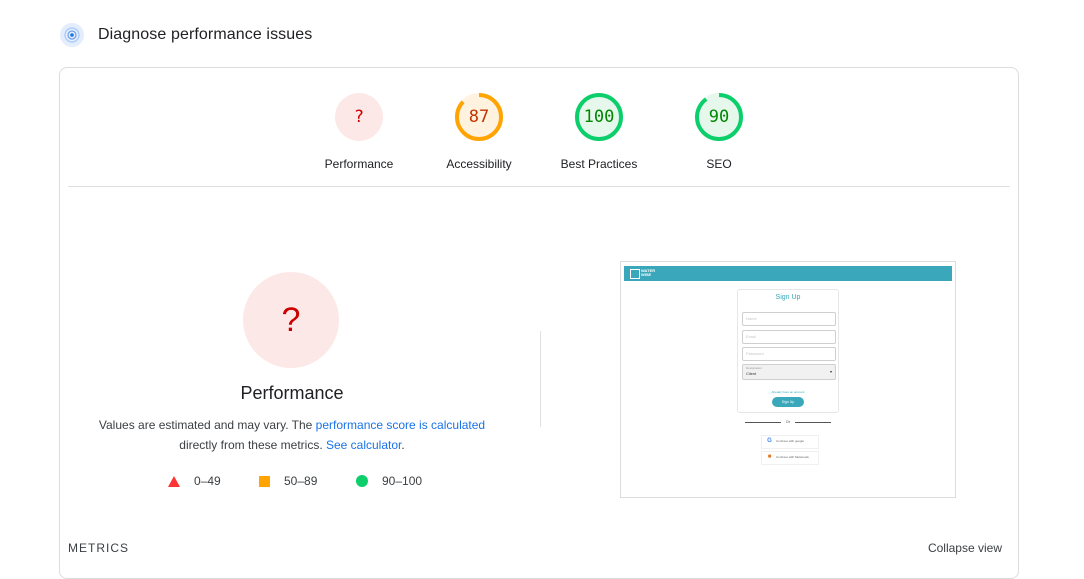 This screenshot has width=1084, height=579. I want to click on screenshot-designation-select: Designation Client ▾, so click(789, 372).